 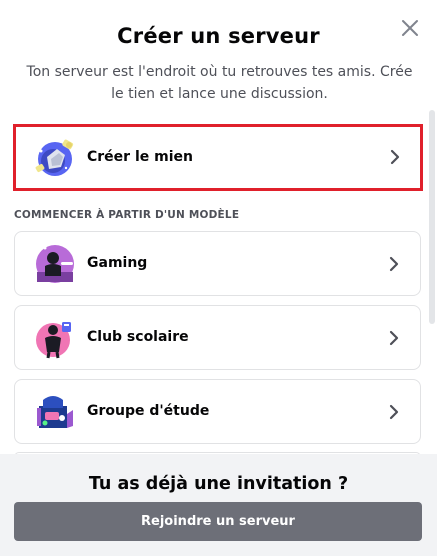 What do you see at coordinates (432, 217) in the screenshot?
I see `scrollbar-track` at bounding box center [432, 217].